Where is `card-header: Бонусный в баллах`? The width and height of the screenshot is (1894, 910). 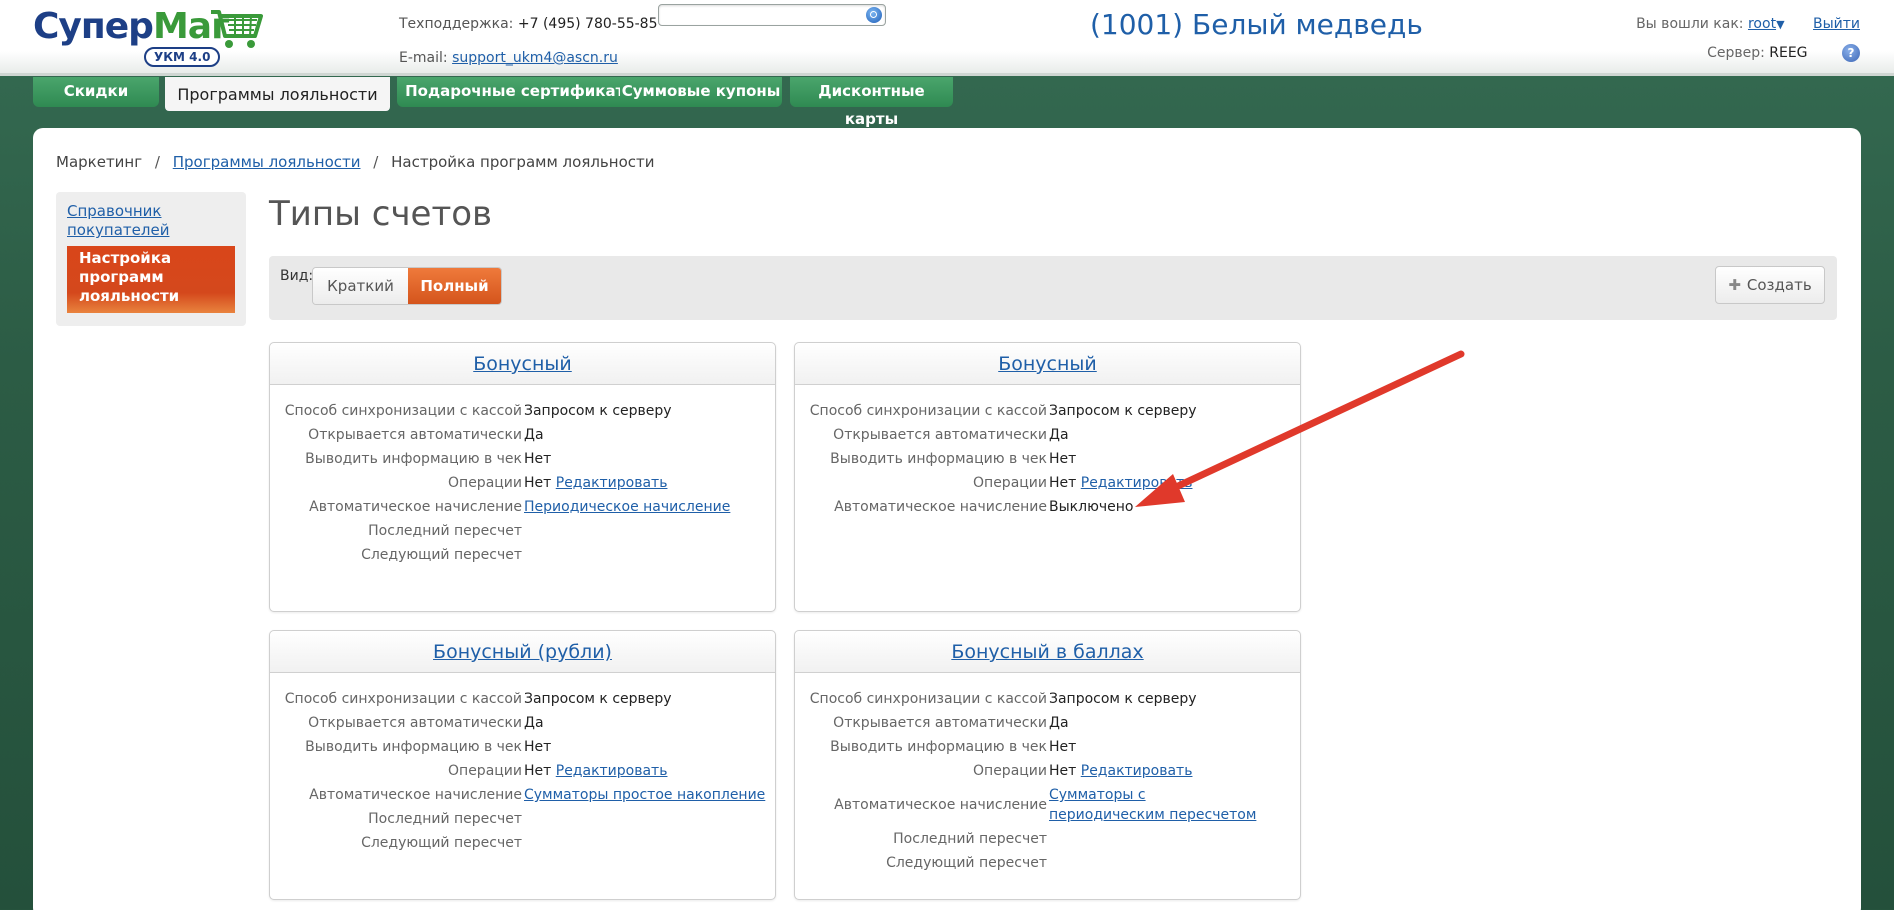
card-header: Бонусный в баллах is located at coordinates (1047, 652).